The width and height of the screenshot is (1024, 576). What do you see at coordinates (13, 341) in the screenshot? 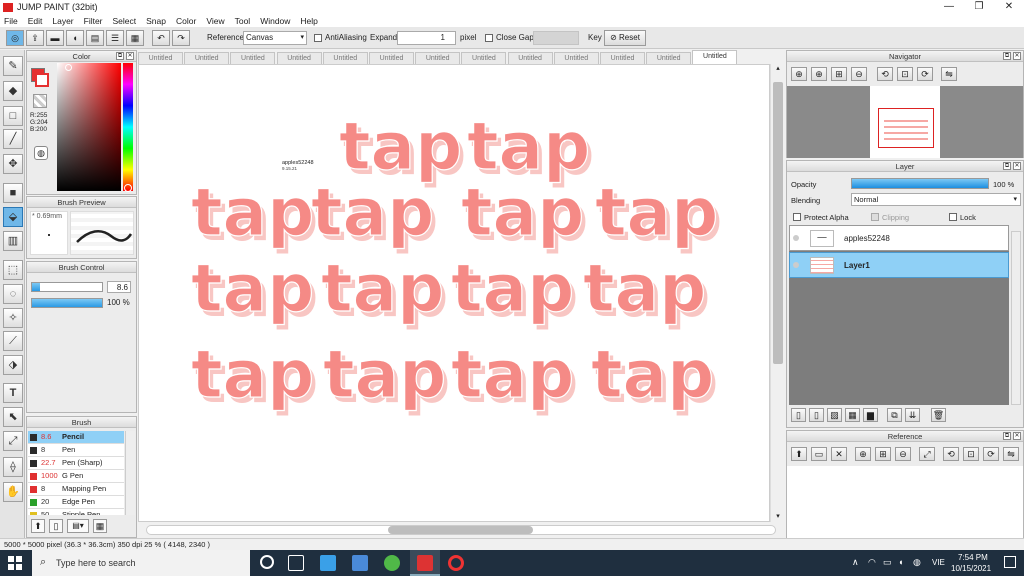
I see `select-pen-icon: ⟋` at bounding box center [13, 341].